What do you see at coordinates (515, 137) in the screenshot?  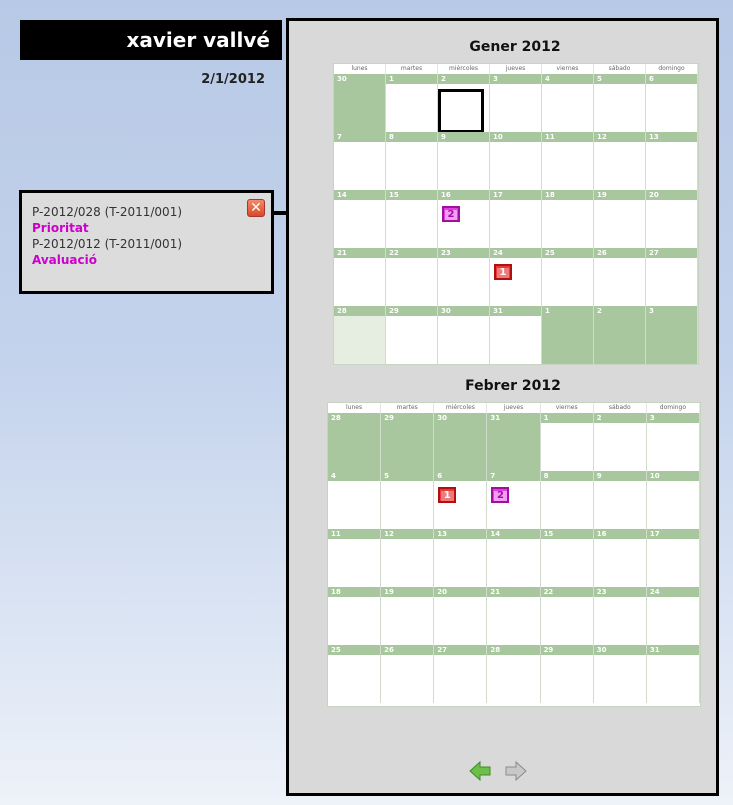 I see `day-number: 10` at bounding box center [515, 137].